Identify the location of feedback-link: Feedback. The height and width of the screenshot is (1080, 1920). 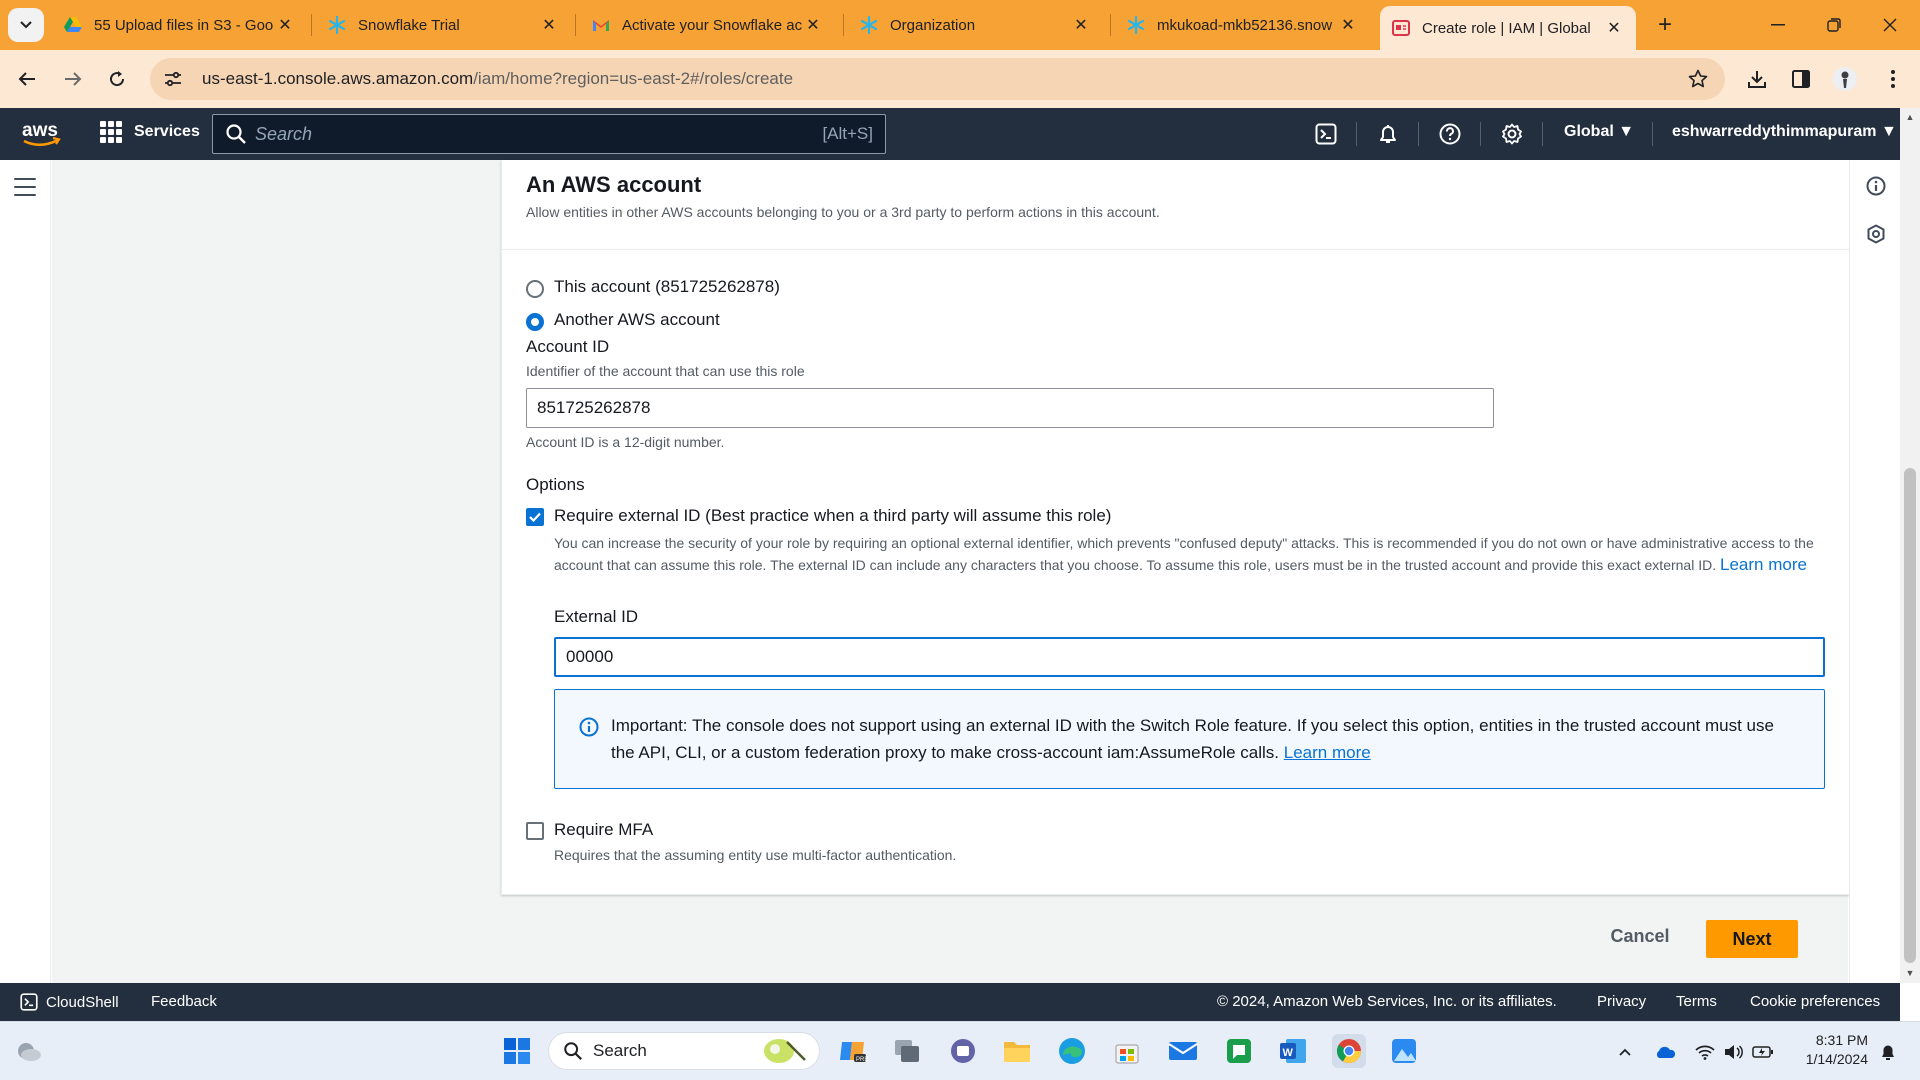
(184, 1001).